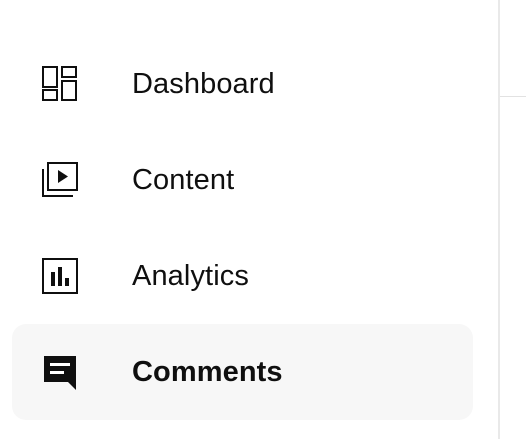 The image size is (526, 439). I want to click on main-content-edge, so click(513, 219).